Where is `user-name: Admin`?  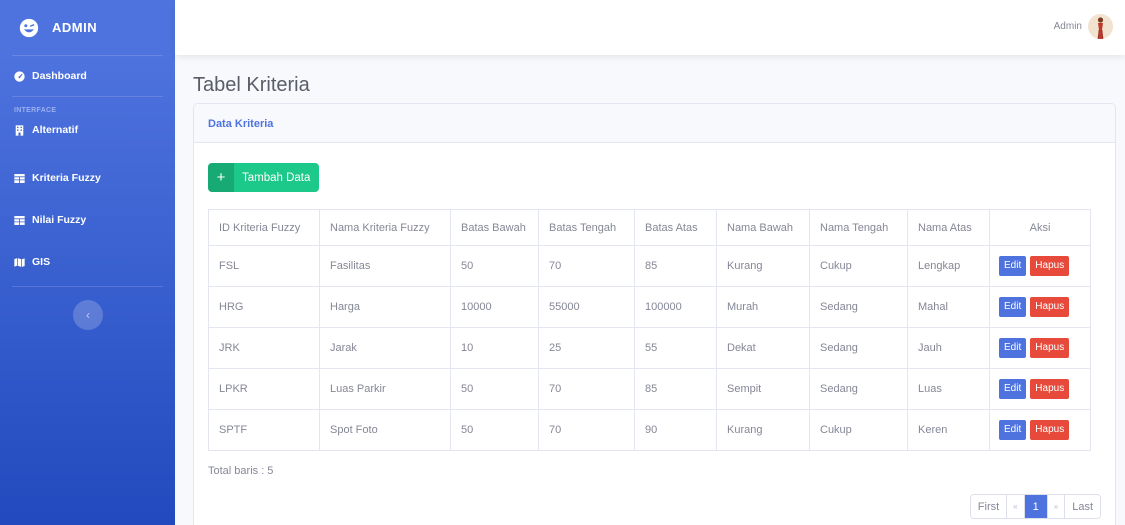 user-name: Admin is located at coordinates (1067, 26).